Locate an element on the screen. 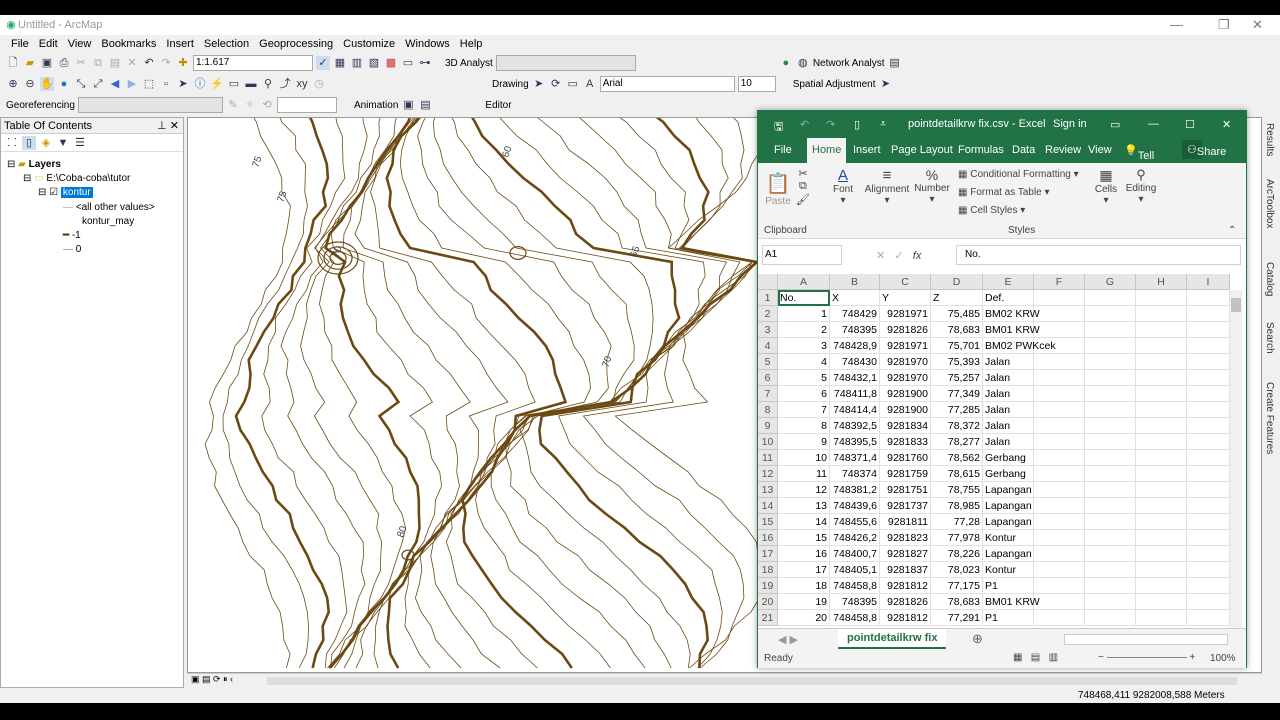 The width and height of the screenshot is (1280, 720). rectangle-icon: ▭ is located at coordinates (573, 84).